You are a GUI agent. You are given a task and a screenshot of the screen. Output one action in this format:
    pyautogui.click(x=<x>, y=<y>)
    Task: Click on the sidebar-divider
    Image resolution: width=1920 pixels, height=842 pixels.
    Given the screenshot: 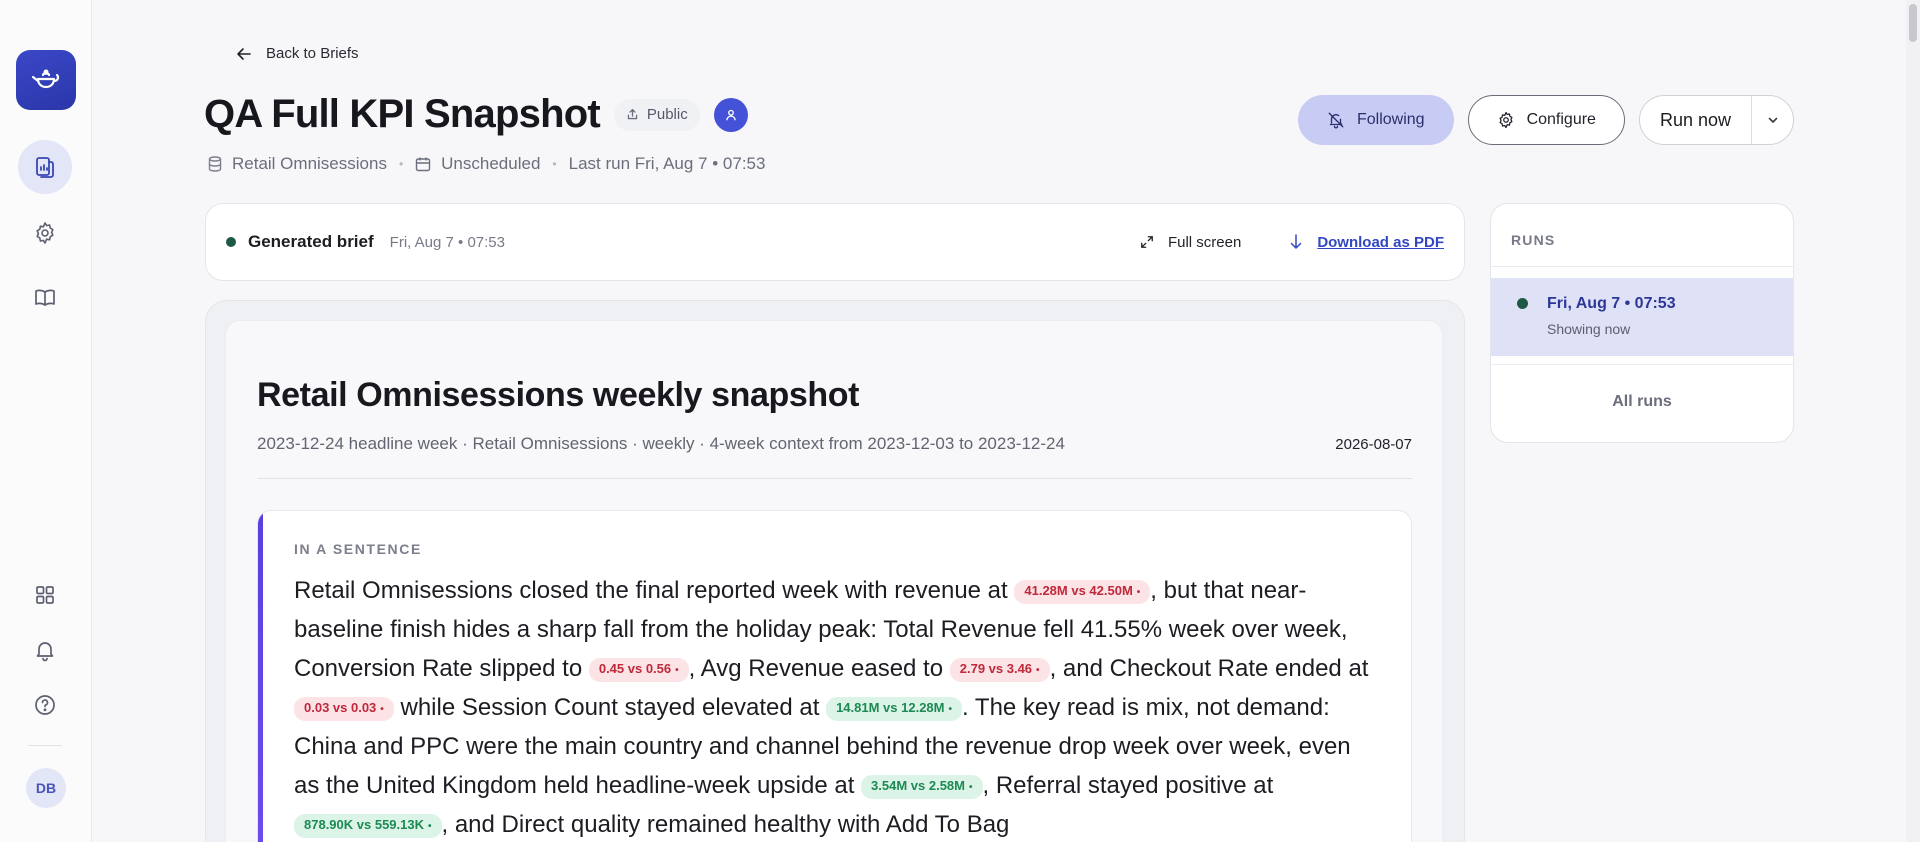 What is the action you would take?
    pyautogui.click(x=45, y=745)
    